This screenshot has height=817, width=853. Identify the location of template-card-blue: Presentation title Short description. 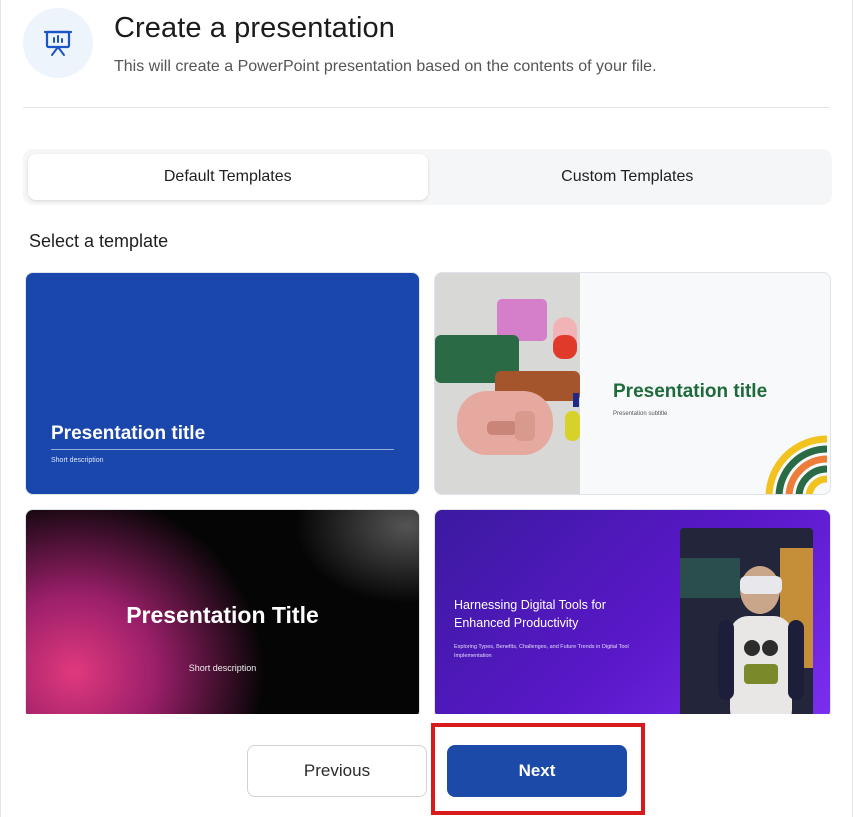
(222, 383).